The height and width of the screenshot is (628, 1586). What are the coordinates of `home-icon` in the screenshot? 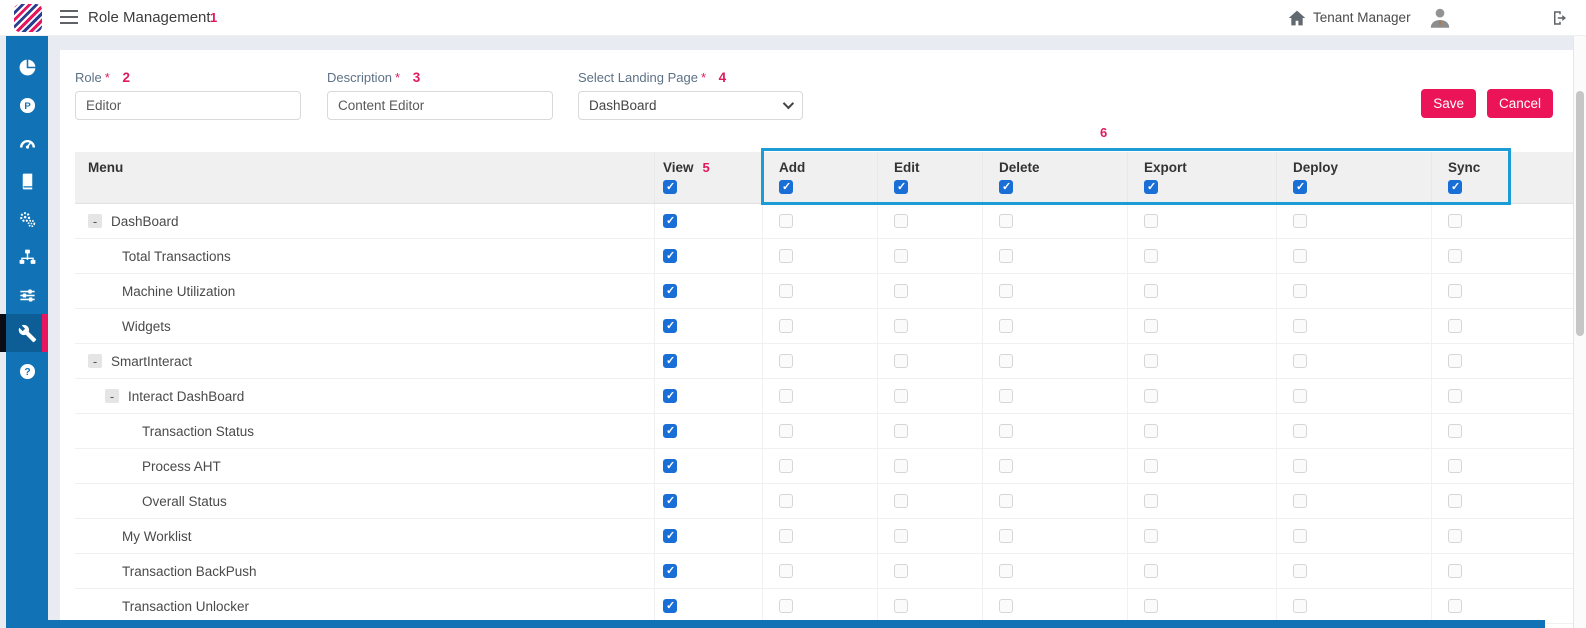 It's located at (1297, 18).